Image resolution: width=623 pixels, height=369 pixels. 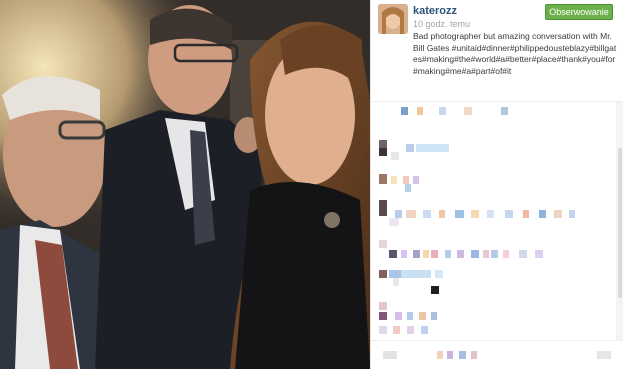 What do you see at coordinates (390, 355) in the screenshot?
I see `like-icon` at bounding box center [390, 355].